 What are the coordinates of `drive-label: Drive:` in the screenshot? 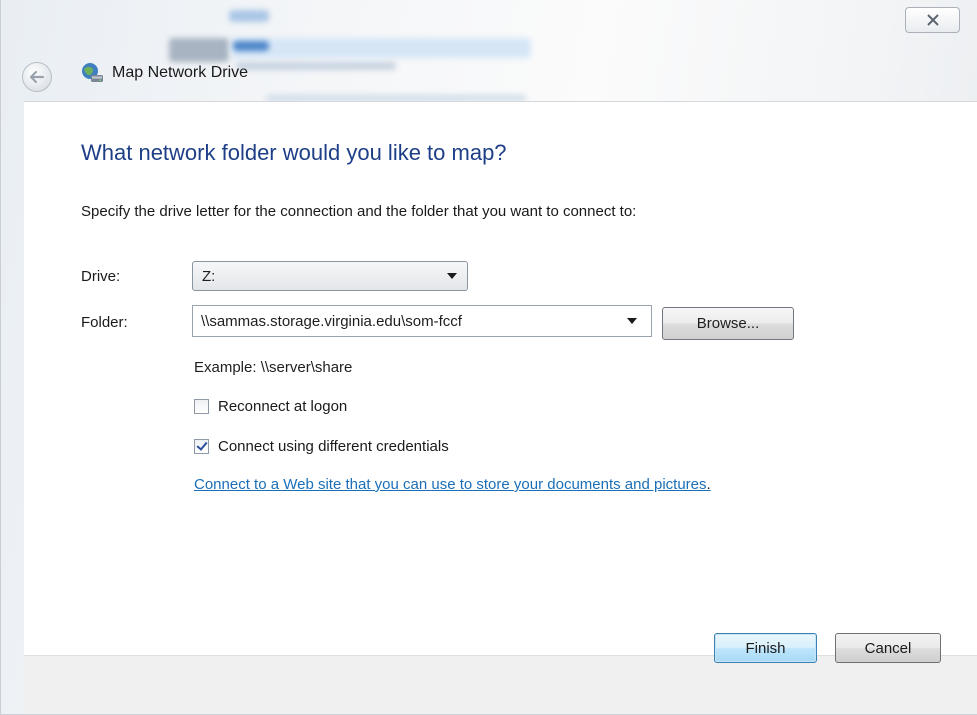 It's located at (101, 276).